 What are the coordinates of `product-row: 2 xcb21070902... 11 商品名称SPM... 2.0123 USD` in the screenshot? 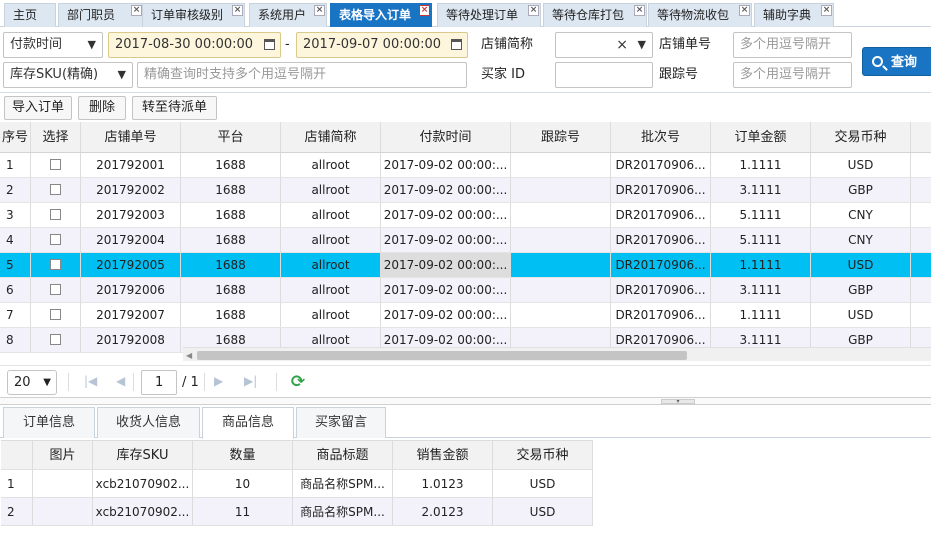 It's located at (297, 512).